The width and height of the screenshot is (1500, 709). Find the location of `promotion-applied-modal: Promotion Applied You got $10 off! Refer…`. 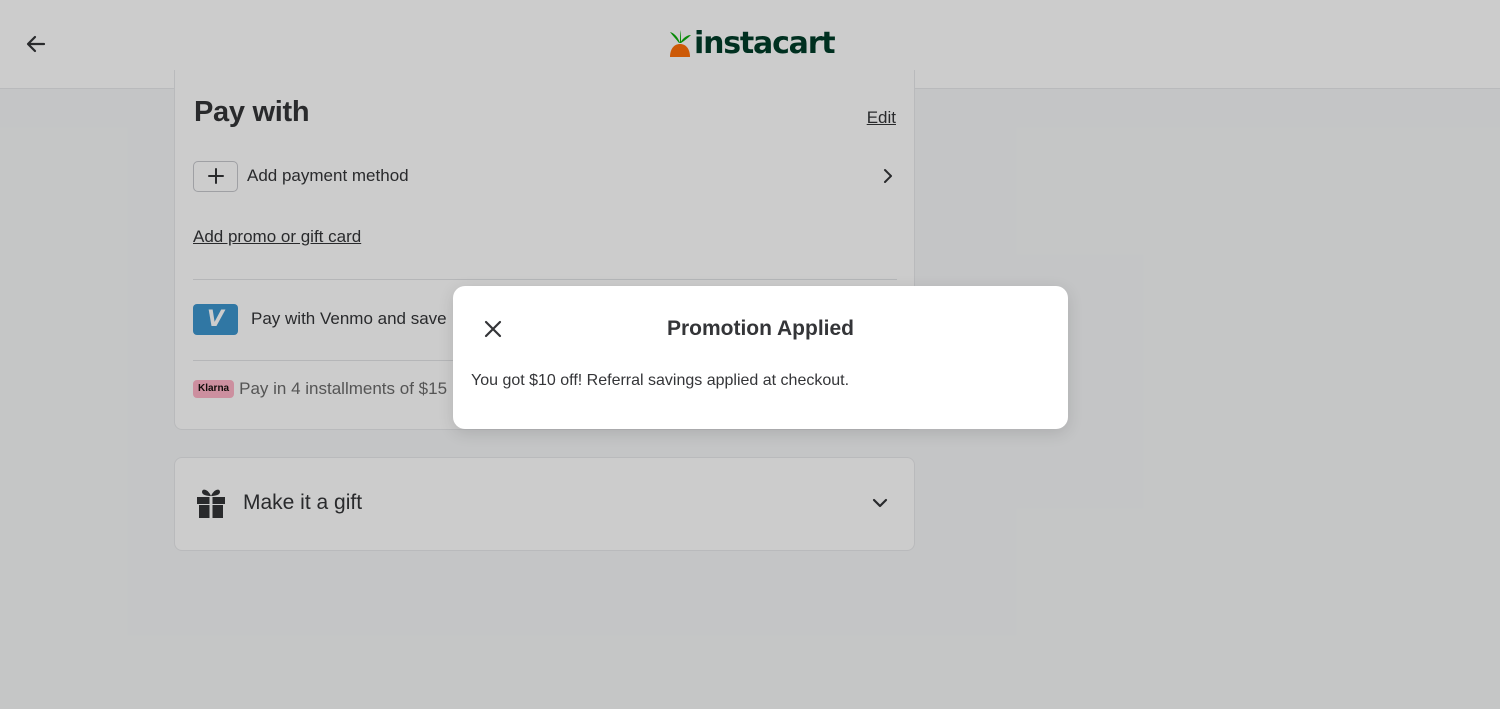

promotion-applied-modal: Promotion Applied You got $10 off! Refer… is located at coordinates (760, 357).